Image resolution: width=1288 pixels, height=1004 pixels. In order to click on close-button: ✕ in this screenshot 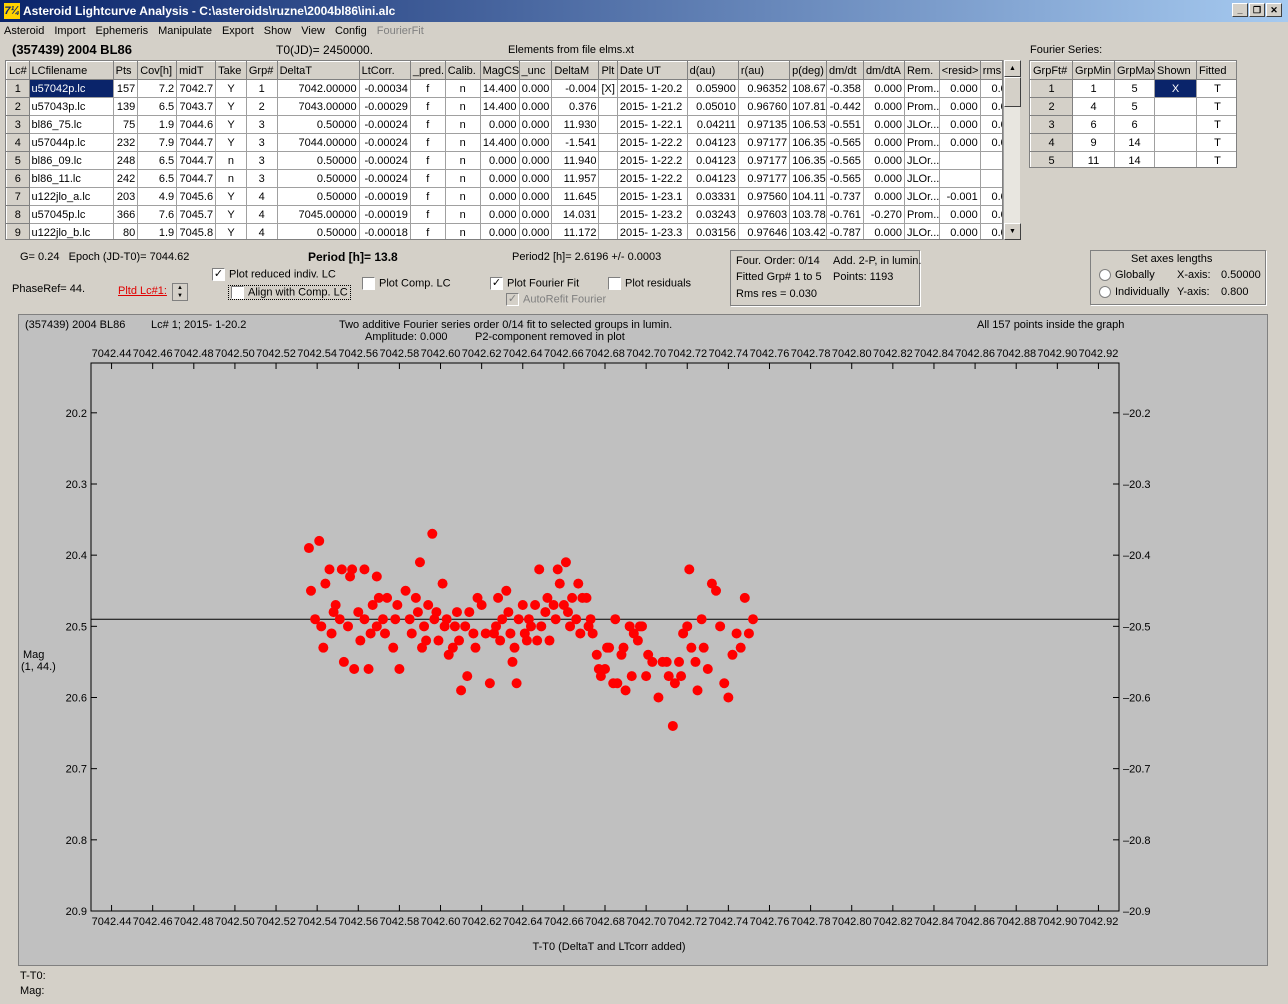, I will do `click(1274, 10)`.